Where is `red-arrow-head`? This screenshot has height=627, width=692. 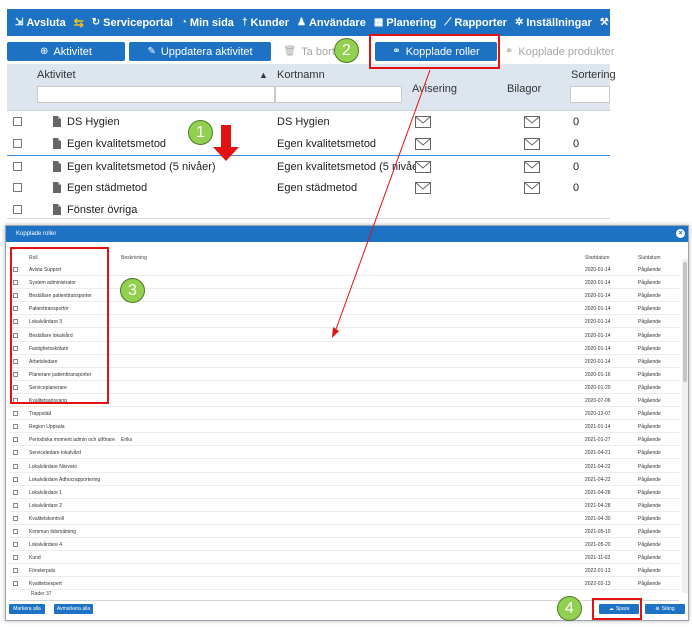
red-arrow-head is located at coordinates (226, 154).